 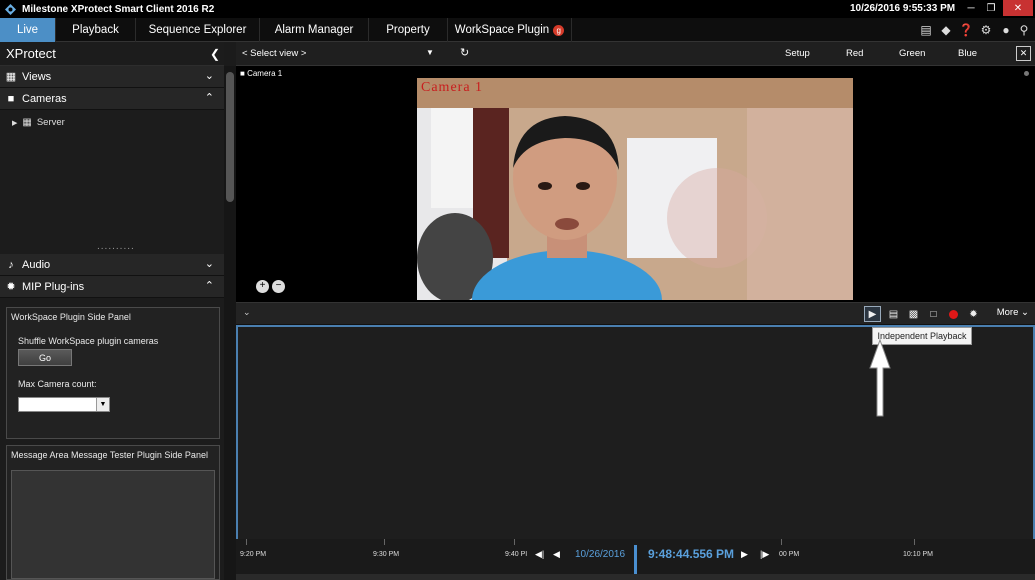 I want to click on arrow-up-icon, so click(x=880, y=377).